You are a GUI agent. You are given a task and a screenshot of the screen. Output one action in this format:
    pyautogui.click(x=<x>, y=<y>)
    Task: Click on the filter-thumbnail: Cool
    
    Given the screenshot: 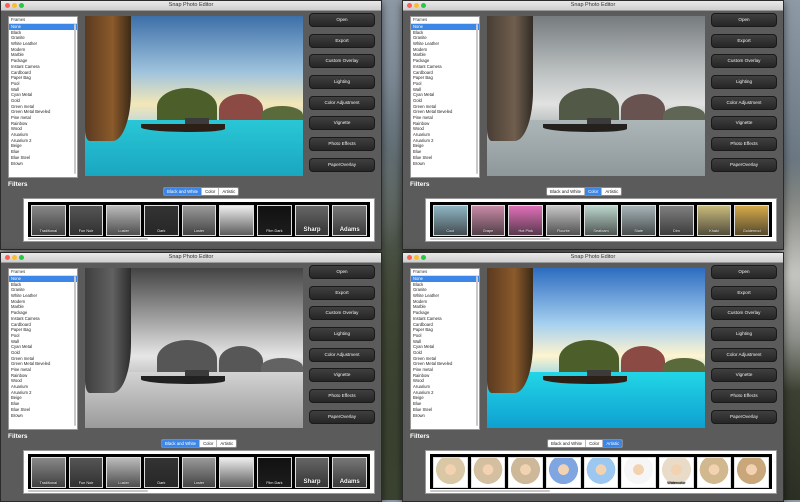 What is the action you would take?
    pyautogui.click(x=450, y=220)
    